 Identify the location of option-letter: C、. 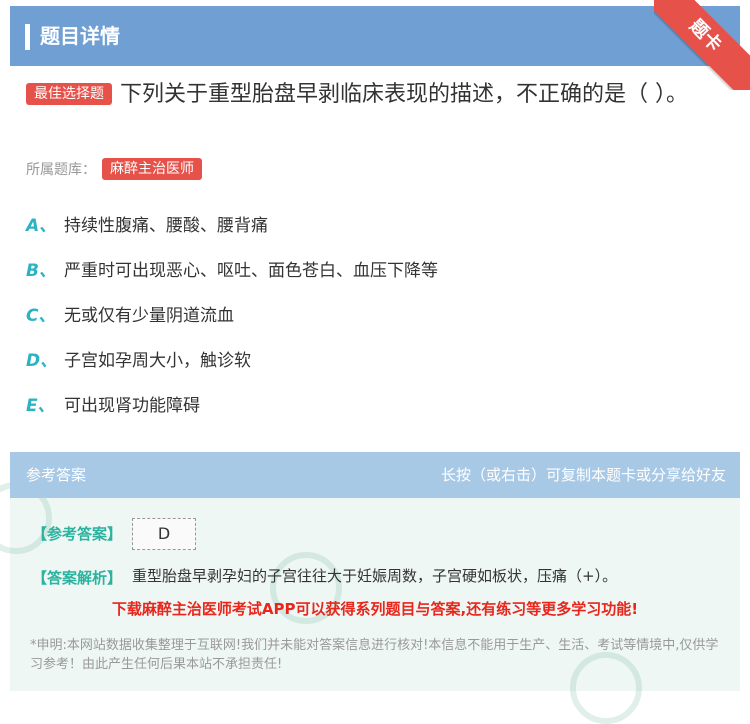
(41, 316).